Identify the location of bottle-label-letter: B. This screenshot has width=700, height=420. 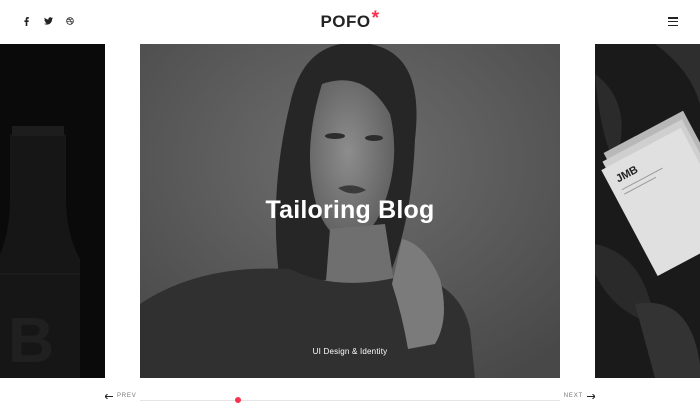
(31, 340).